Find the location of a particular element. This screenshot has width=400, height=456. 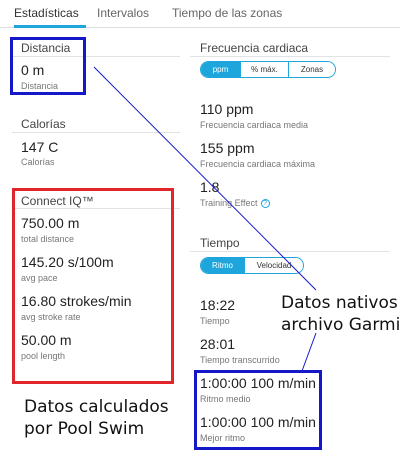

annotation-nativos: Datos nativos archivo Garmin is located at coordinates (340, 314).